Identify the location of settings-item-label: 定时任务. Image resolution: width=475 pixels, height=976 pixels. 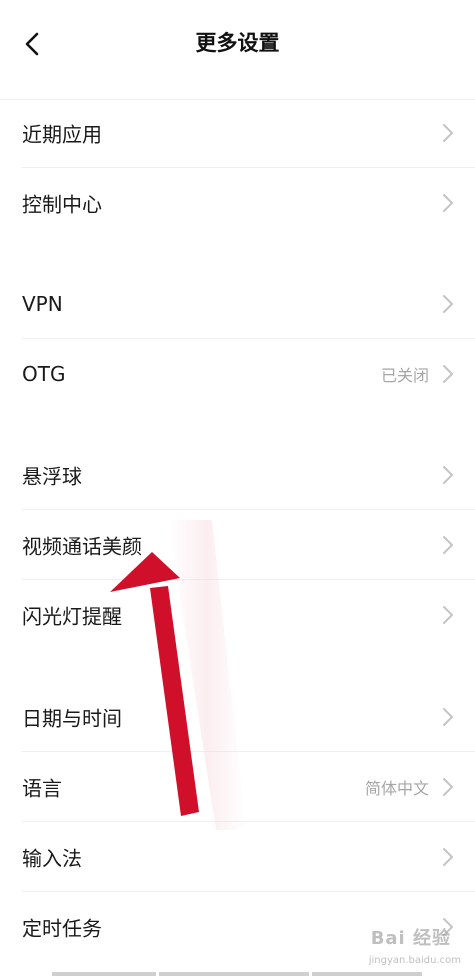
(62, 928).